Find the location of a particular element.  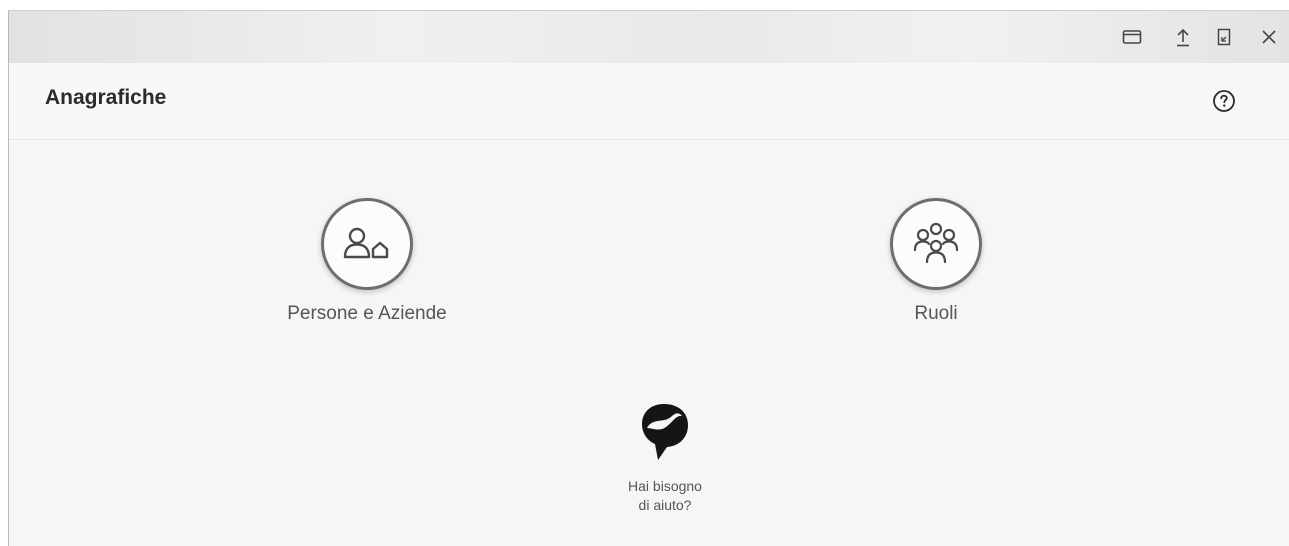

help-text-line2: di aiuto? is located at coordinates (665, 505).